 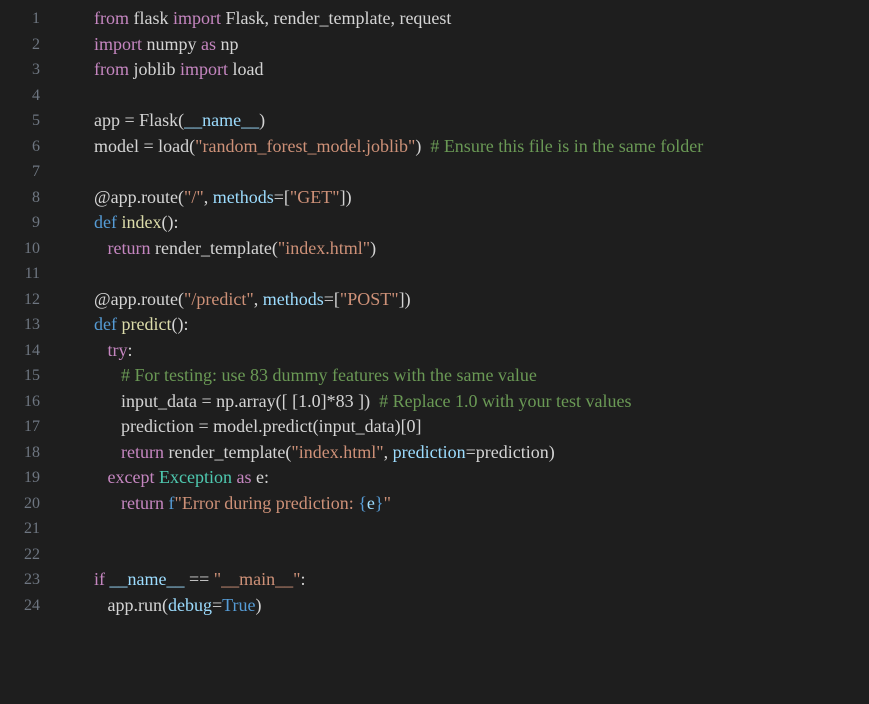 What do you see at coordinates (170, 222) in the screenshot?
I see `code-token: ():` at bounding box center [170, 222].